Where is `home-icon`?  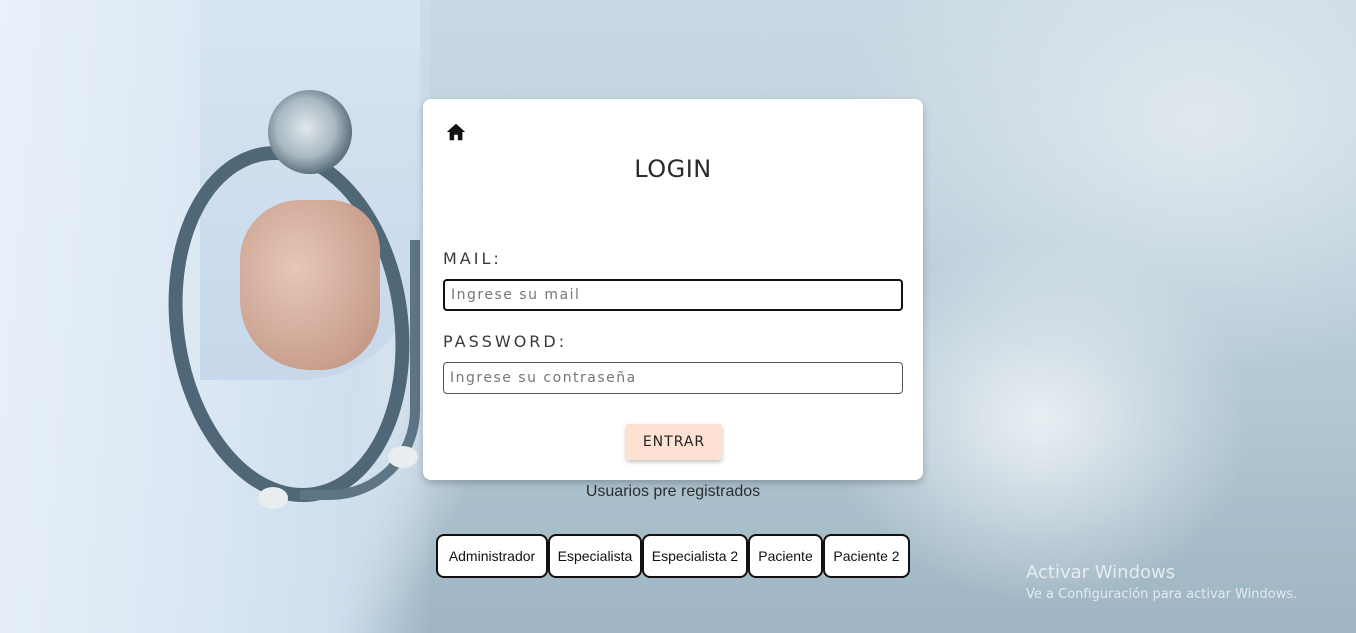 home-icon is located at coordinates (456, 132).